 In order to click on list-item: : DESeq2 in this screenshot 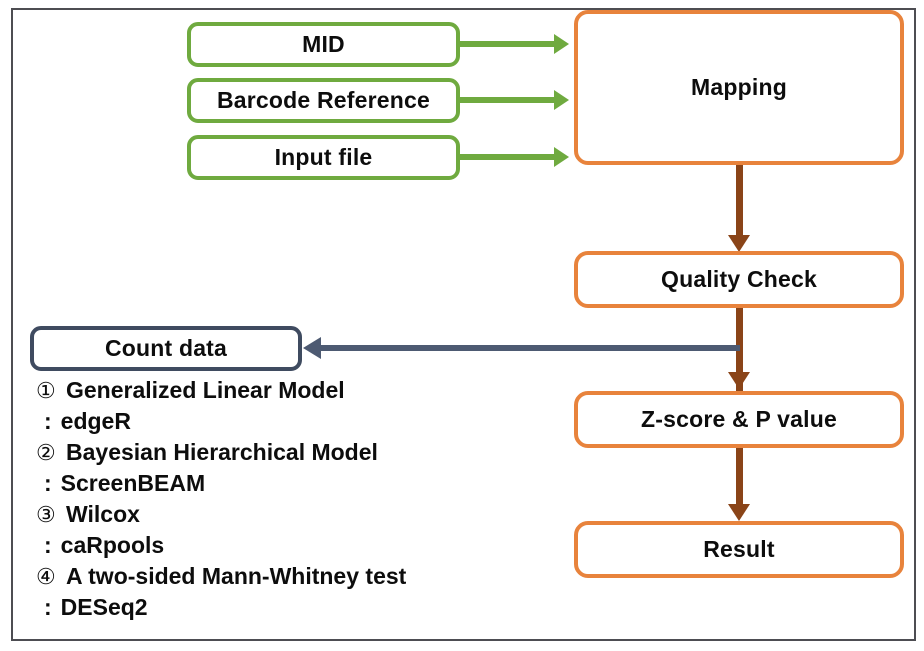, I will do `click(296, 607)`.